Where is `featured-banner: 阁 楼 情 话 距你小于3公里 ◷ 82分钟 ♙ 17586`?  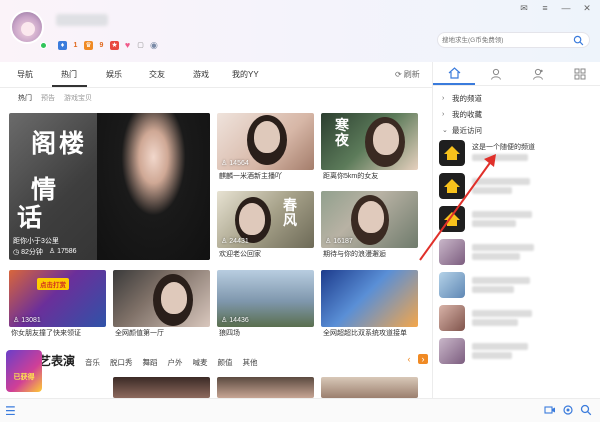
featured-banner: 阁 楼 情 话 距你小于3公里 ◷ 82分钟 ♙ 17586 is located at coordinates (109, 186).